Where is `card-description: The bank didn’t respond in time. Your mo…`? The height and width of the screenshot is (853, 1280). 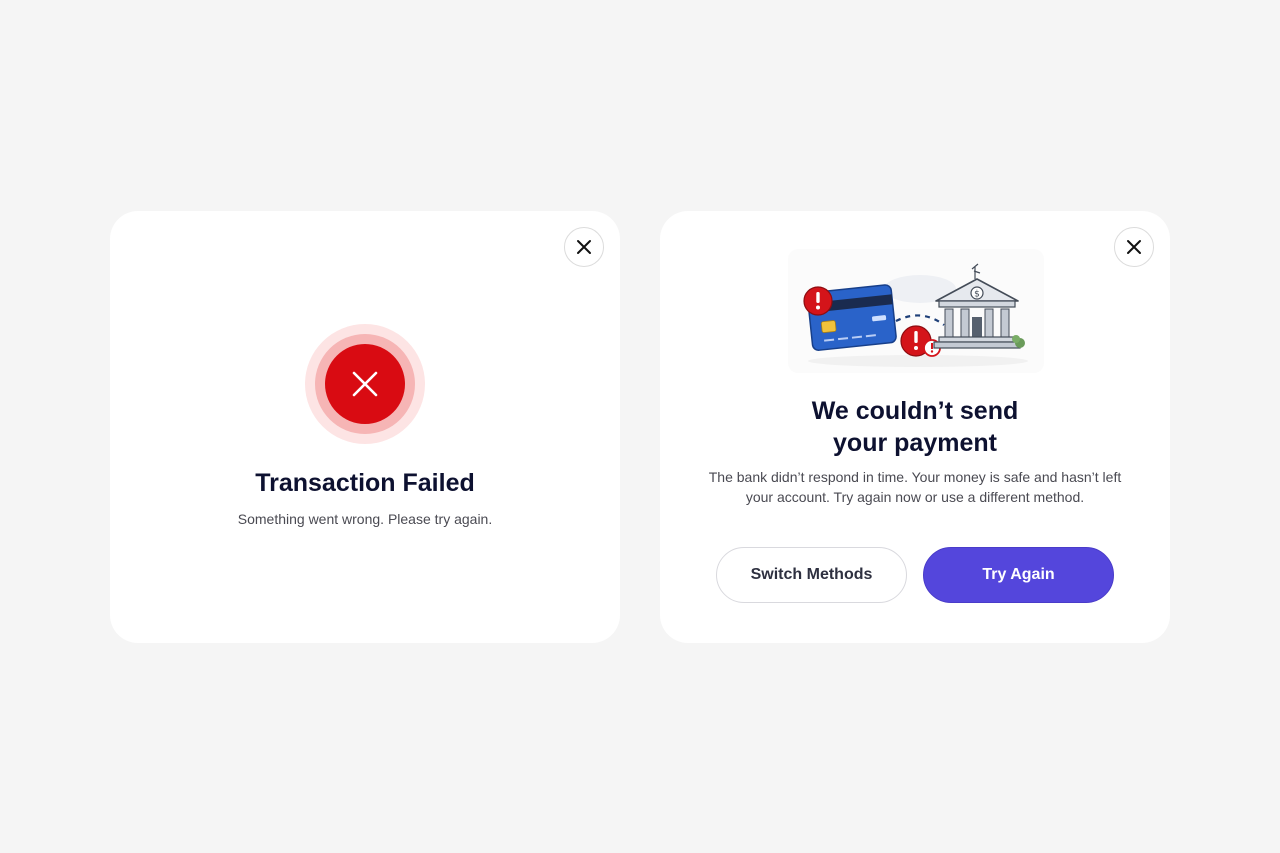
card-description: The bank didn’t respond in time. Your mo… is located at coordinates (915, 487).